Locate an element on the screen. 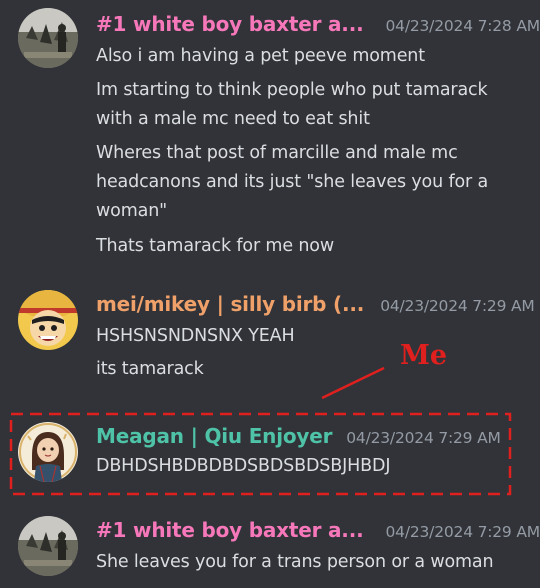 The image size is (540, 588). annotation-highlight-box is located at coordinates (260, 454).